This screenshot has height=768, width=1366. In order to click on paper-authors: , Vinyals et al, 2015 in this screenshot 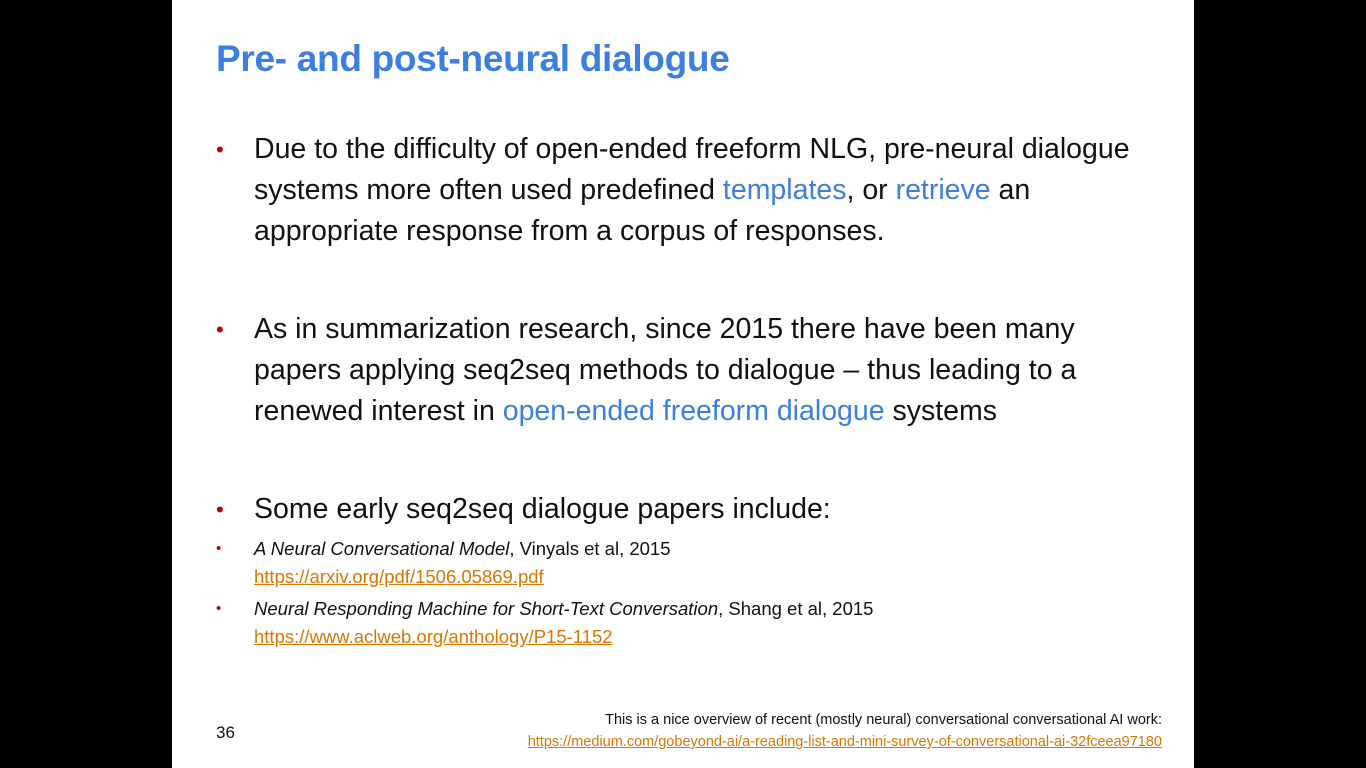, I will do `click(590, 548)`.